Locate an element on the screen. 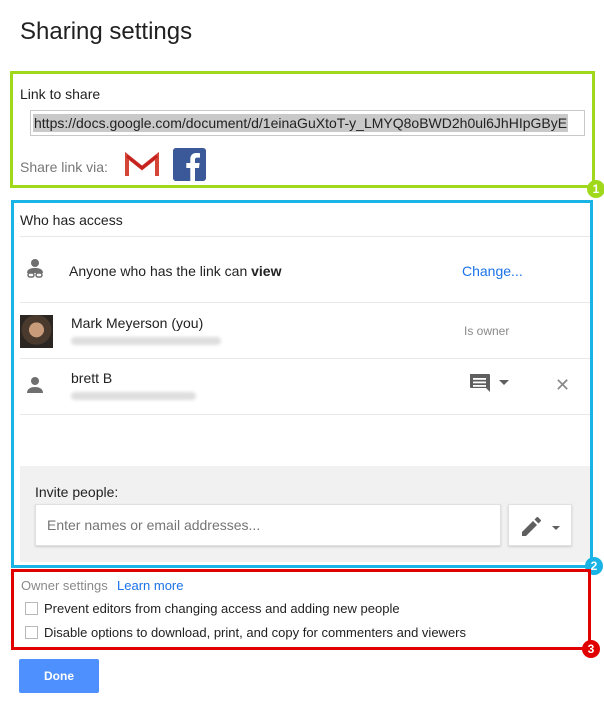 This screenshot has width=604, height=724. annotation-badge-3: 3 is located at coordinates (591, 649).